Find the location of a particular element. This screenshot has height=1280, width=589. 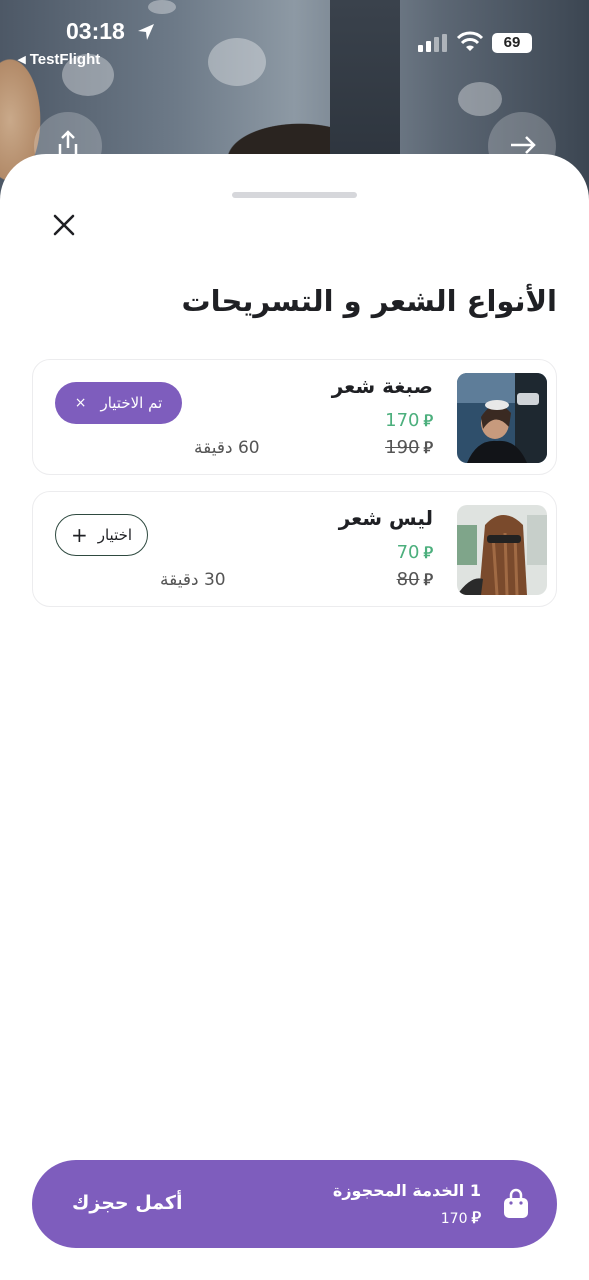

status-time: 03:18 is located at coordinates (95, 31).